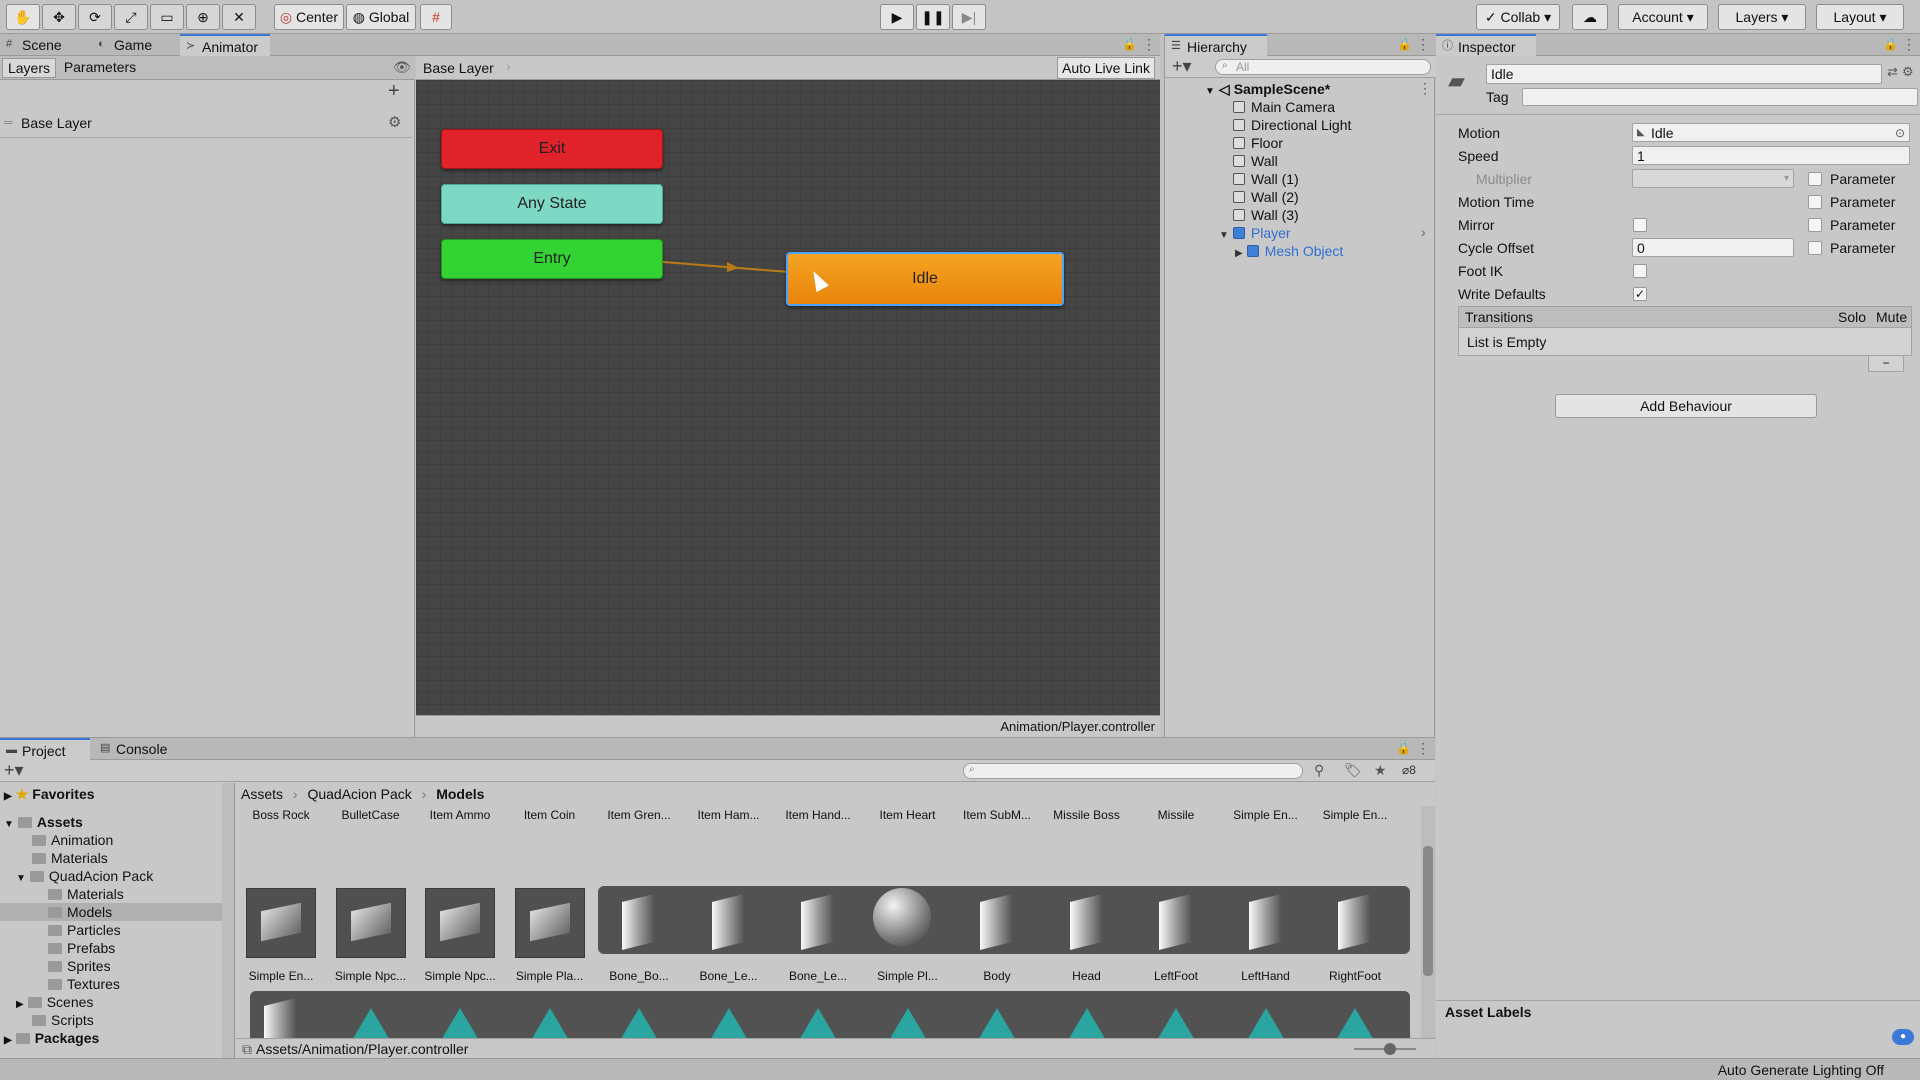 Image resolution: width=1920 pixels, height=1080 pixels. I want to click on tab-hierarchy: ☰ Hierarchy, so click(1216, 45).